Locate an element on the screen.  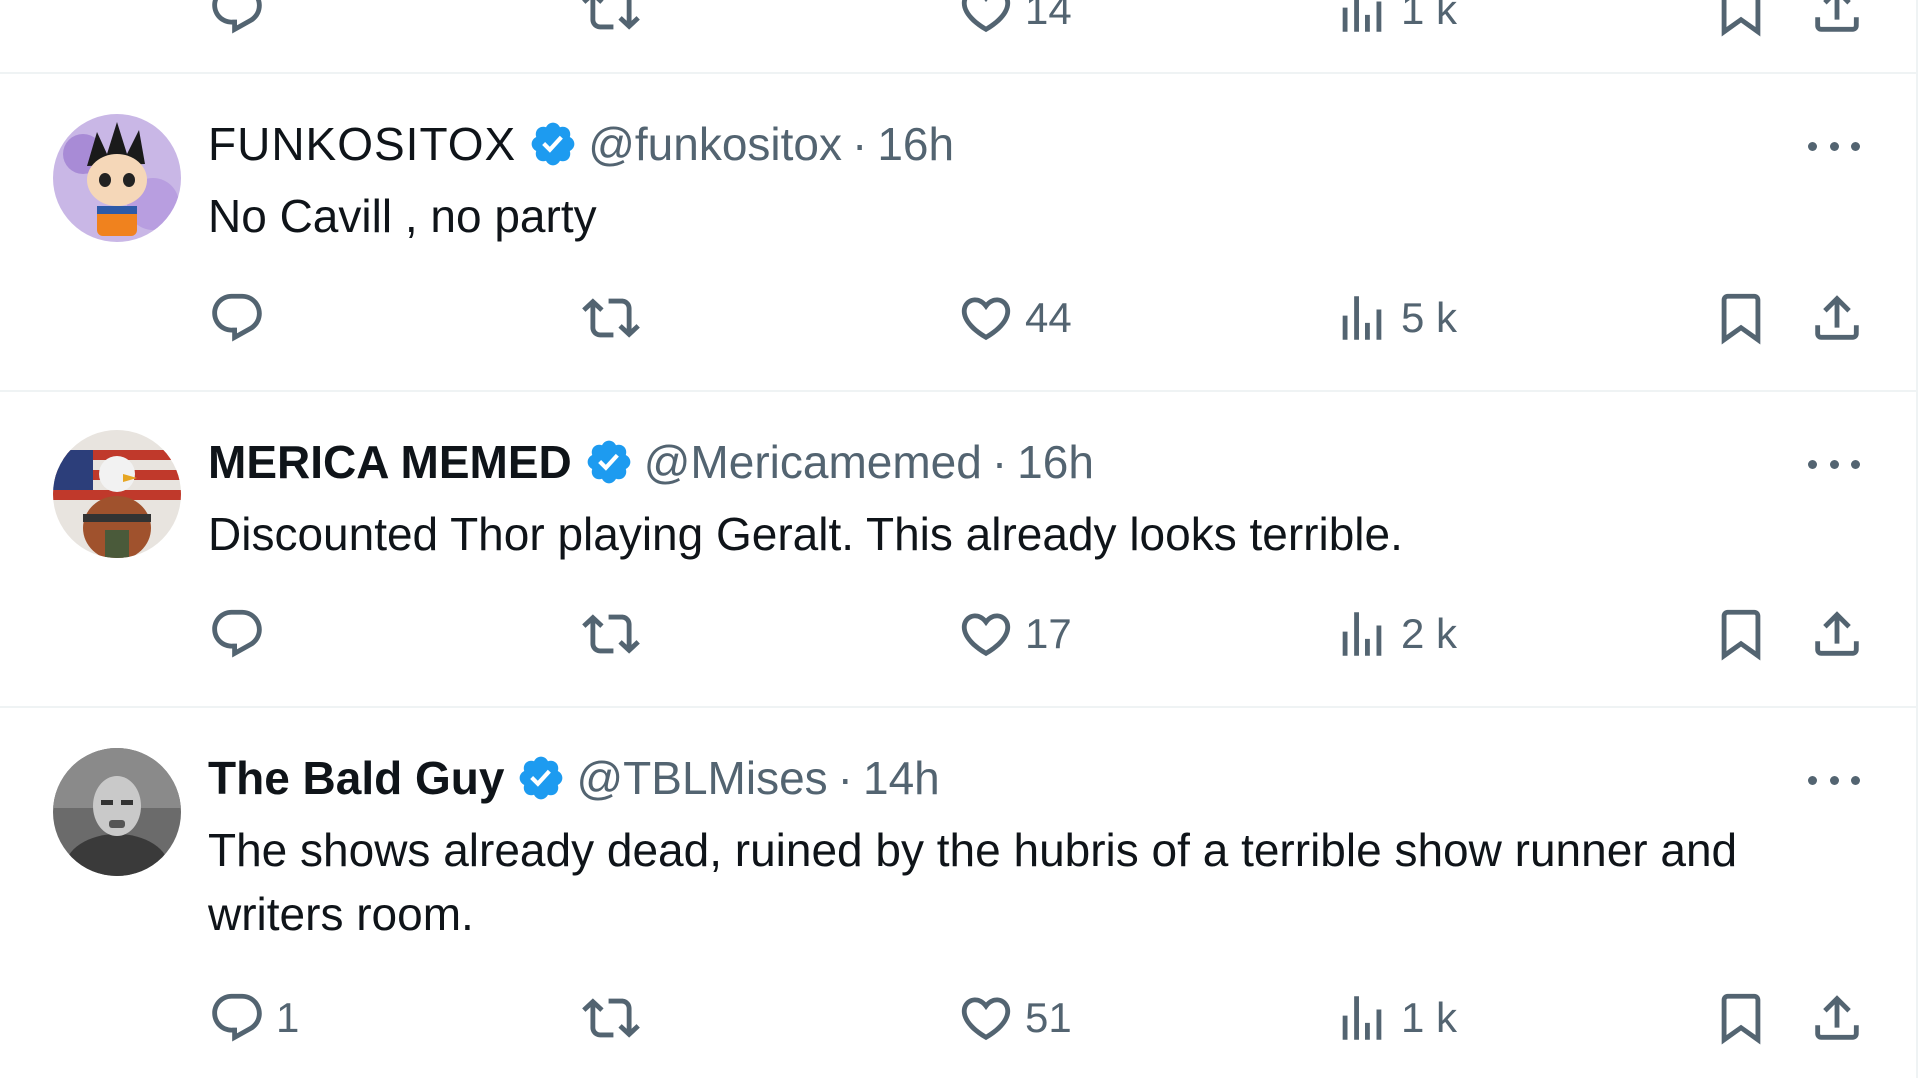
views-button: 2 k is located at coordinates (1395, 634).